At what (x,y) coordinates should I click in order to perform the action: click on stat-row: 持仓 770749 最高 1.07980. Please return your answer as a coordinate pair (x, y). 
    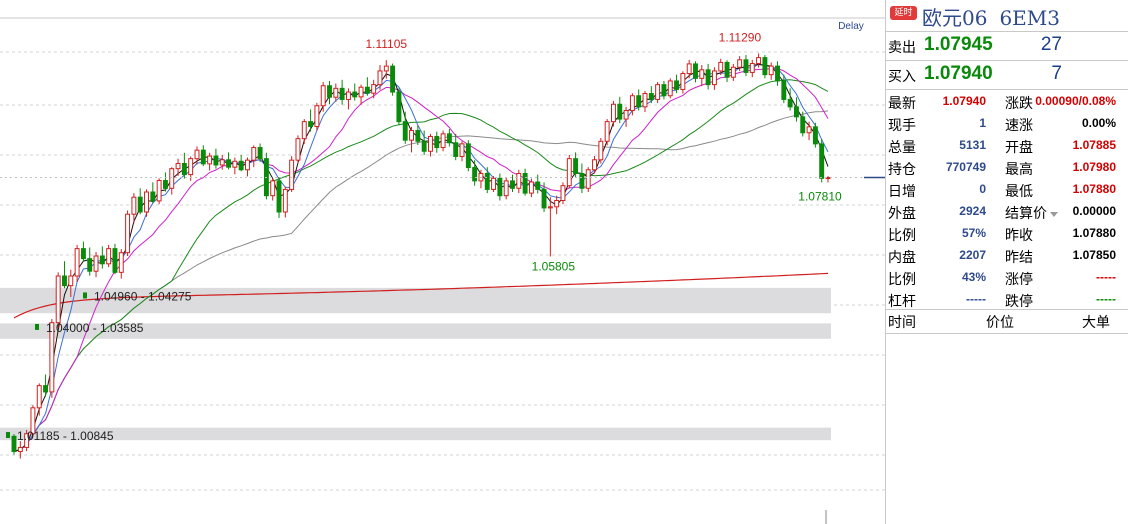
    Looking at the image, I should click on (1007, 167).